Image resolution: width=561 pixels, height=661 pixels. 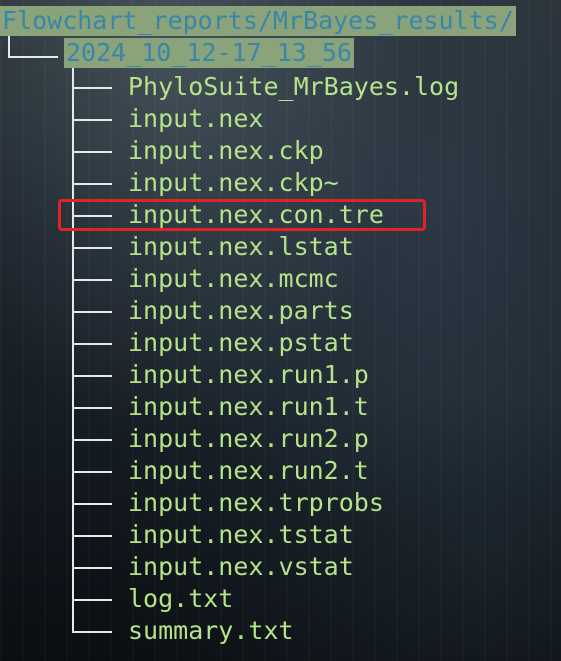 What do you see at coordinates (241, 567) in the screenshot?
I see `file-item: input.nex.vstat` at bounding box center [241, 567].